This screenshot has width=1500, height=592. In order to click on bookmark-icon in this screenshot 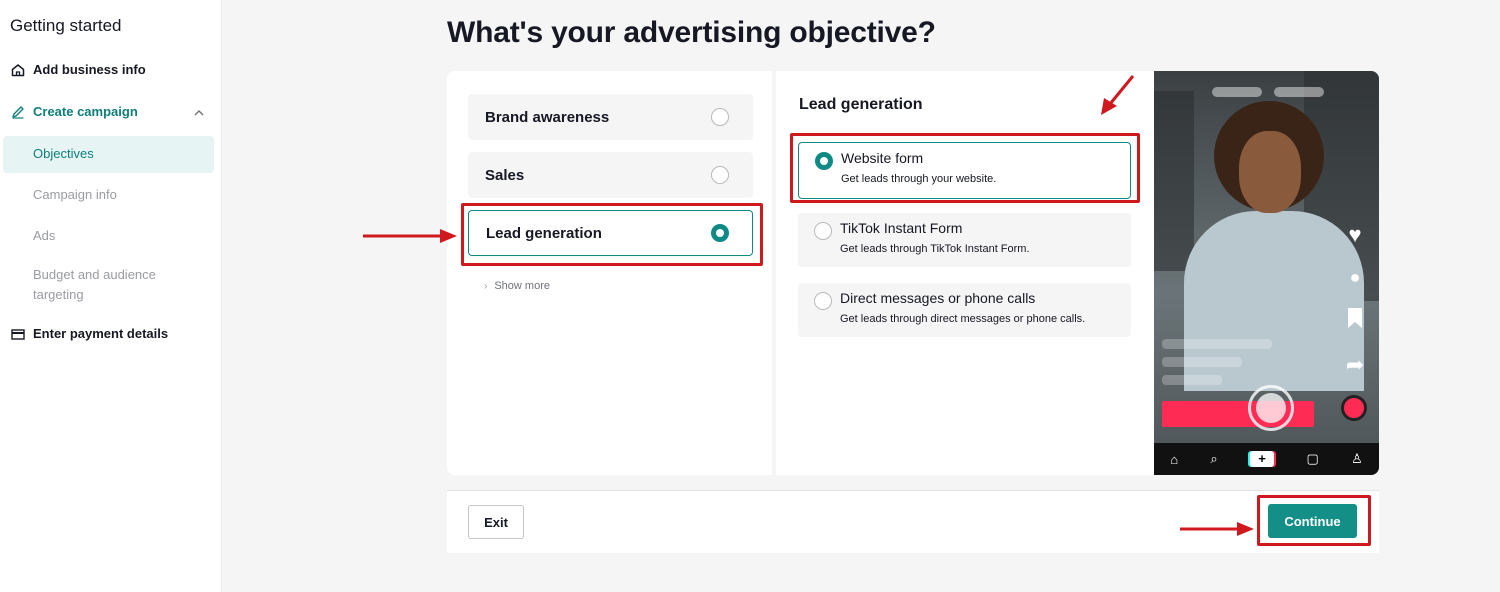, I will do `click(1355, 320)`.